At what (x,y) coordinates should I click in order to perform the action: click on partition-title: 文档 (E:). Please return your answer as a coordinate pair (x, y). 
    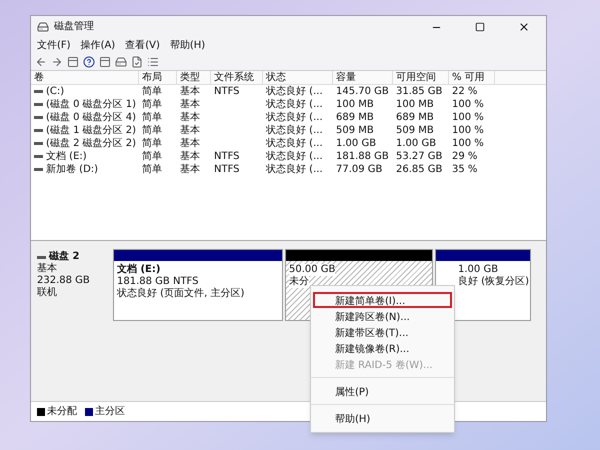
    Looking at the image, I should click on (139, 270).